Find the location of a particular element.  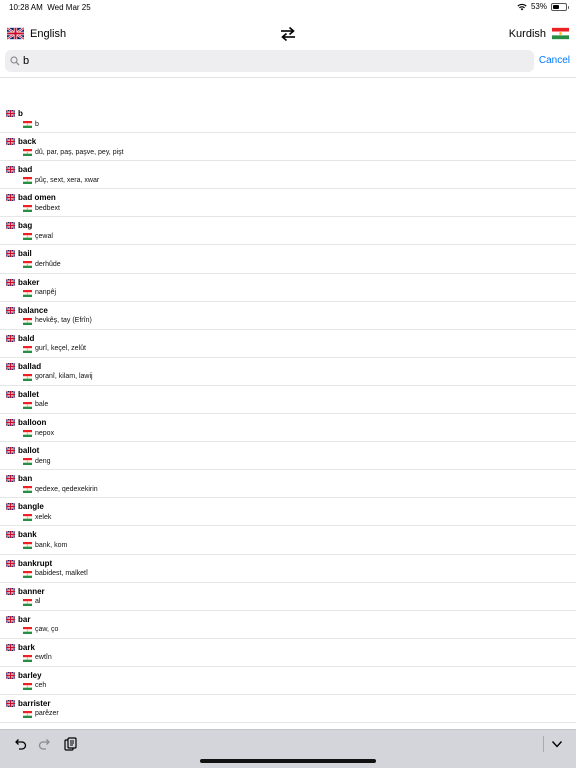

status-time: 10:28 AM Wed Mar 25 is located at coordinates (50, 7).